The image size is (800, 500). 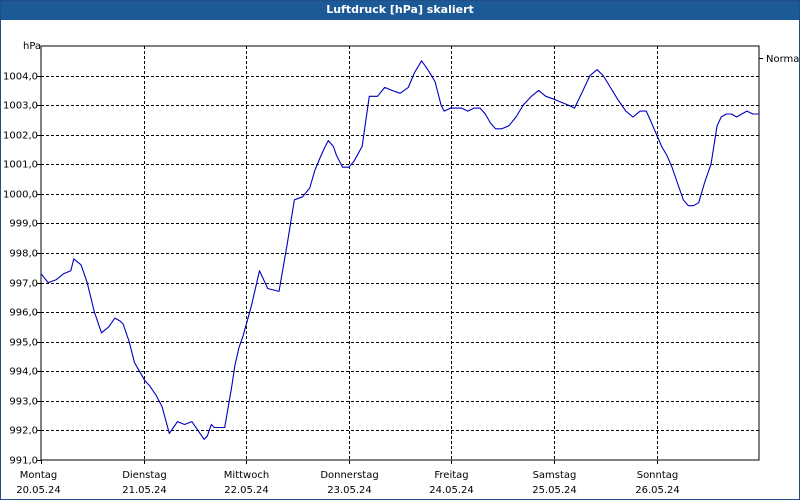 I want to click on y-tick-label: 993,0, so click(x=23, y=402).